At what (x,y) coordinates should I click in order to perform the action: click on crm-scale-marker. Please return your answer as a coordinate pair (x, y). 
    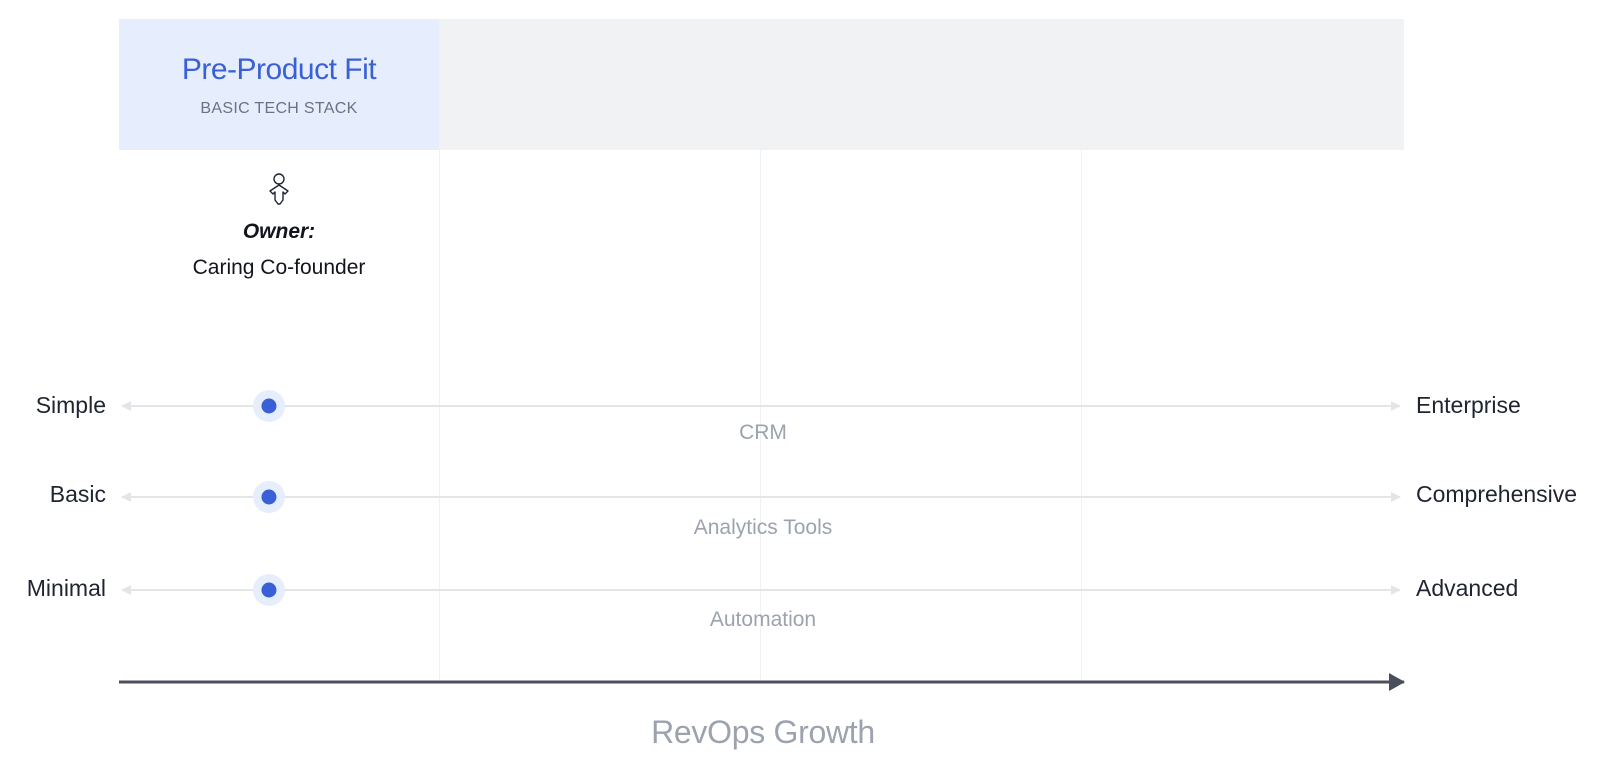
    Looking at the image, I should click on (268, 406).